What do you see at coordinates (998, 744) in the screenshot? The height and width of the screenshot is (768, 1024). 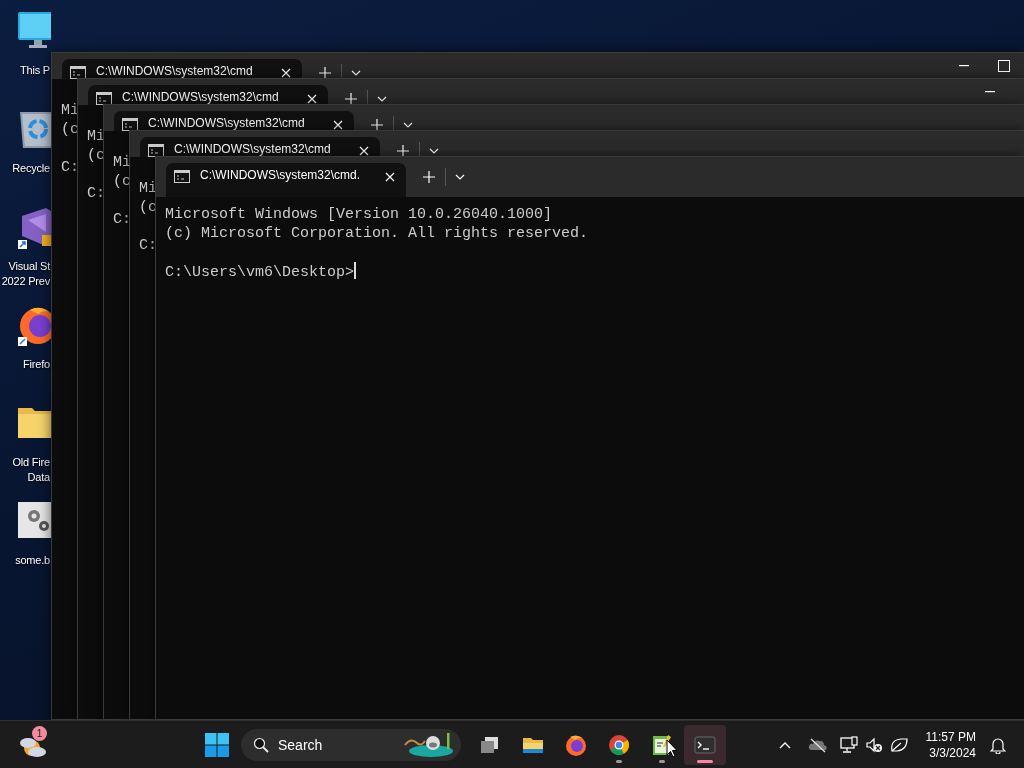 I see `bell-icon` at bounding box center [998, 744].